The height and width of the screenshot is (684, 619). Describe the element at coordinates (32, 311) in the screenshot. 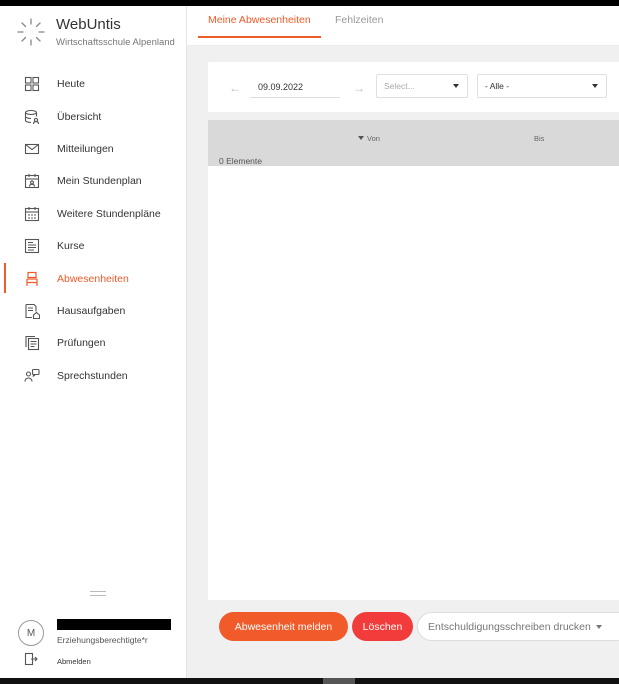

I see `homework-icon` at that location.